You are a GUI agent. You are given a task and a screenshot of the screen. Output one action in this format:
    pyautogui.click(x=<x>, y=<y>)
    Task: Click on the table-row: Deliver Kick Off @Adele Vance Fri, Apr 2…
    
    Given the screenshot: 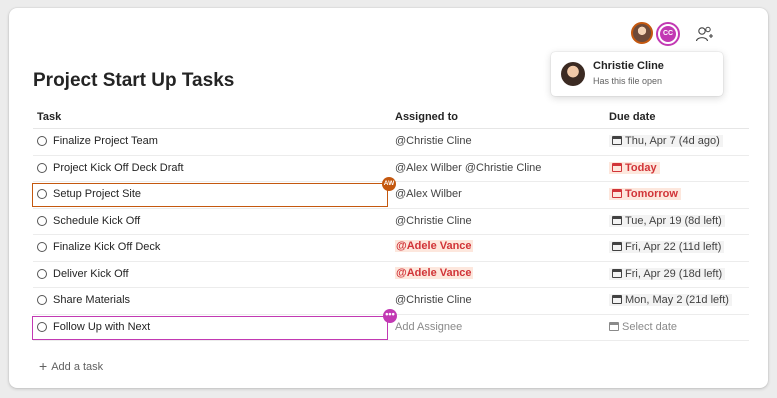 What is the action you would take?
    pyautogui.click(x=391, y=275)
    